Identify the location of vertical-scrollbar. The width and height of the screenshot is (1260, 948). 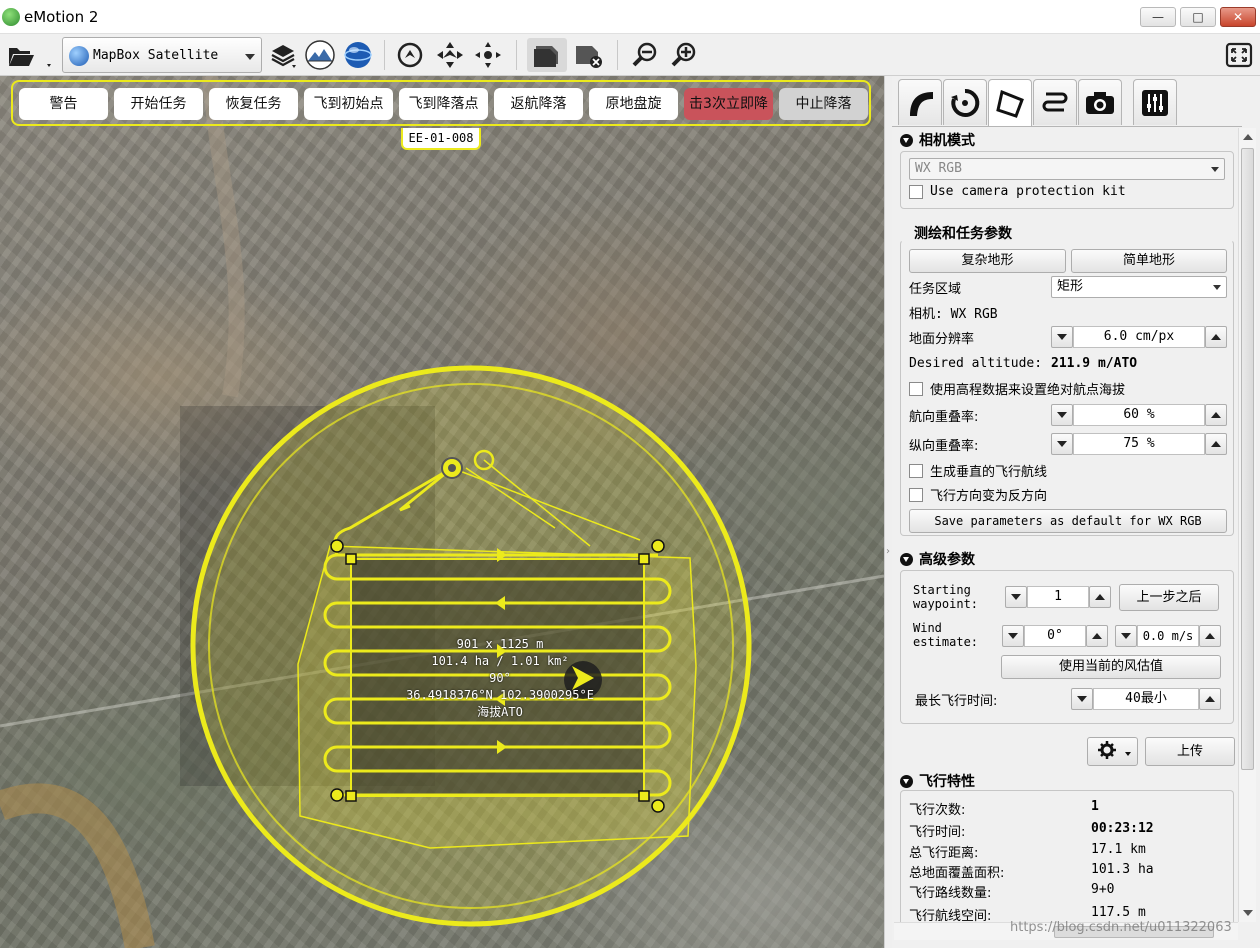
(1247, 525).